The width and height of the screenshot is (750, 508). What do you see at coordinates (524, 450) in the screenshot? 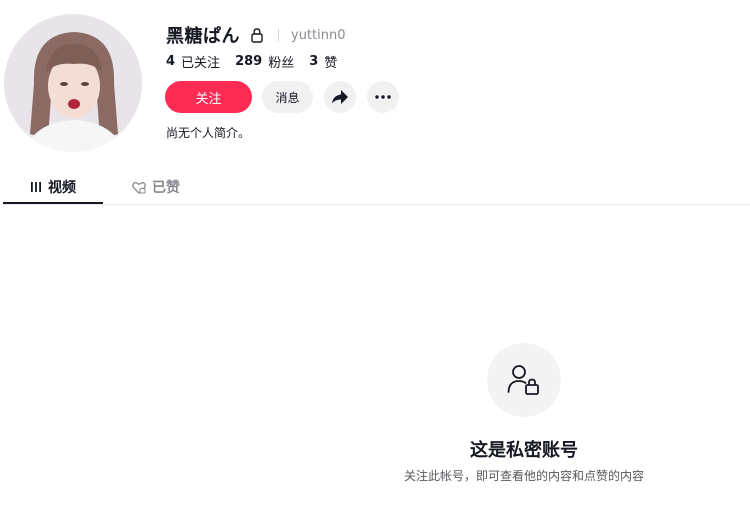
I see `private-account-title: 这是私密账号` at bounding box center [524, 450].